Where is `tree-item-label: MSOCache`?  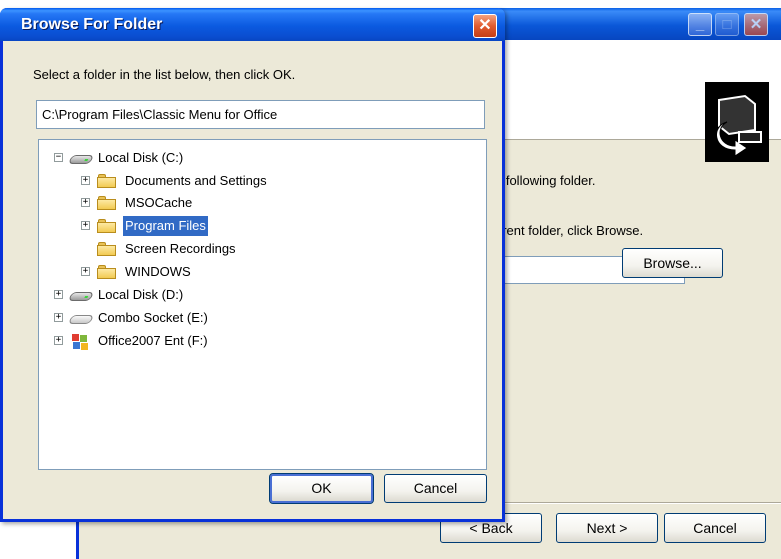 tree-item-label: MSOCache is located at coordinates (159, 202).